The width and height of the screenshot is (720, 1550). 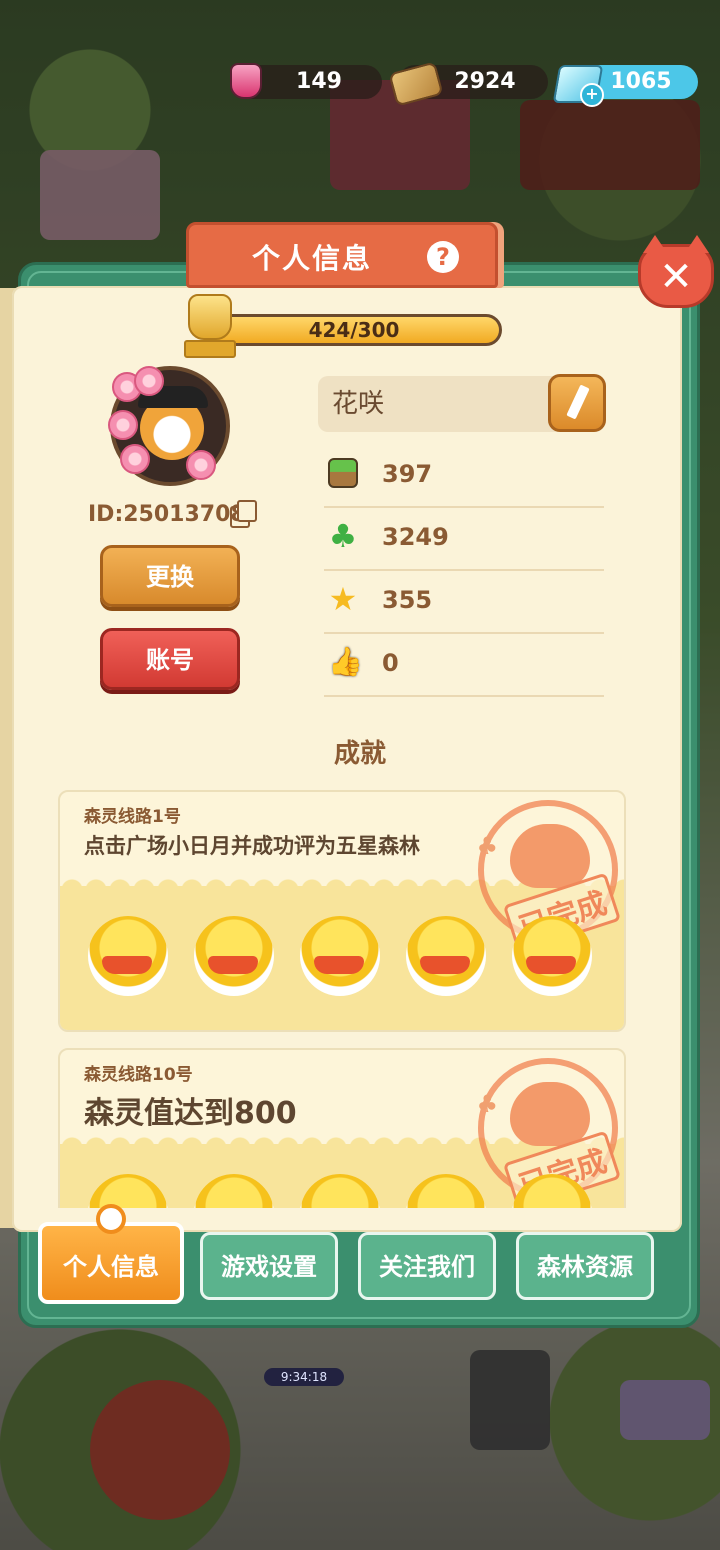 I want to click on achievement-route: 森灵线路10号, so click(x=138, y=1075).